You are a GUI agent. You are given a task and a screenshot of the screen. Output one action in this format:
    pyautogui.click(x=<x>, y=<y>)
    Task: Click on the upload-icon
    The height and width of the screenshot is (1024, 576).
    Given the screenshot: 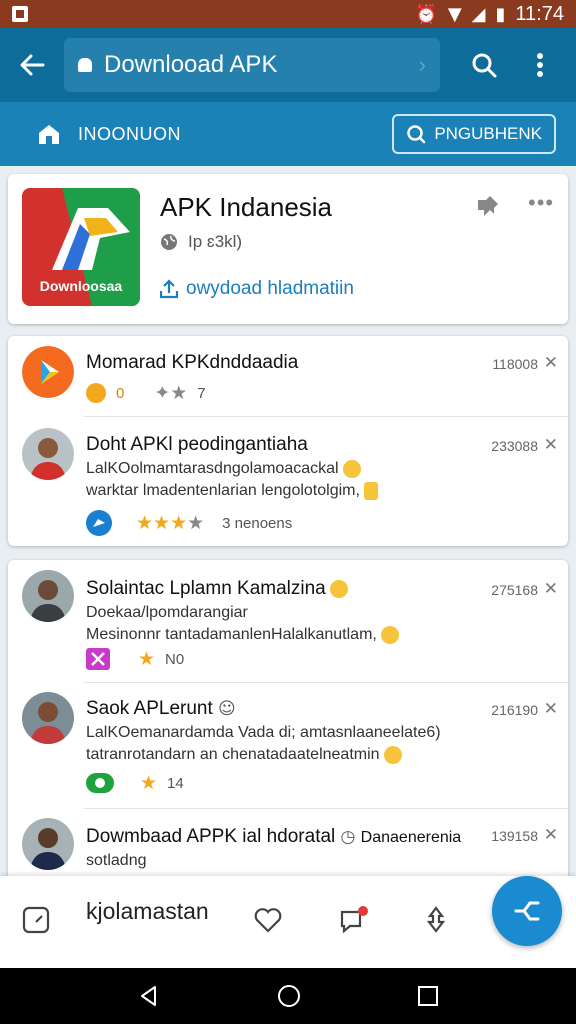 What is the action you would take?
    pyautogui.click(x=169, y=289)
    